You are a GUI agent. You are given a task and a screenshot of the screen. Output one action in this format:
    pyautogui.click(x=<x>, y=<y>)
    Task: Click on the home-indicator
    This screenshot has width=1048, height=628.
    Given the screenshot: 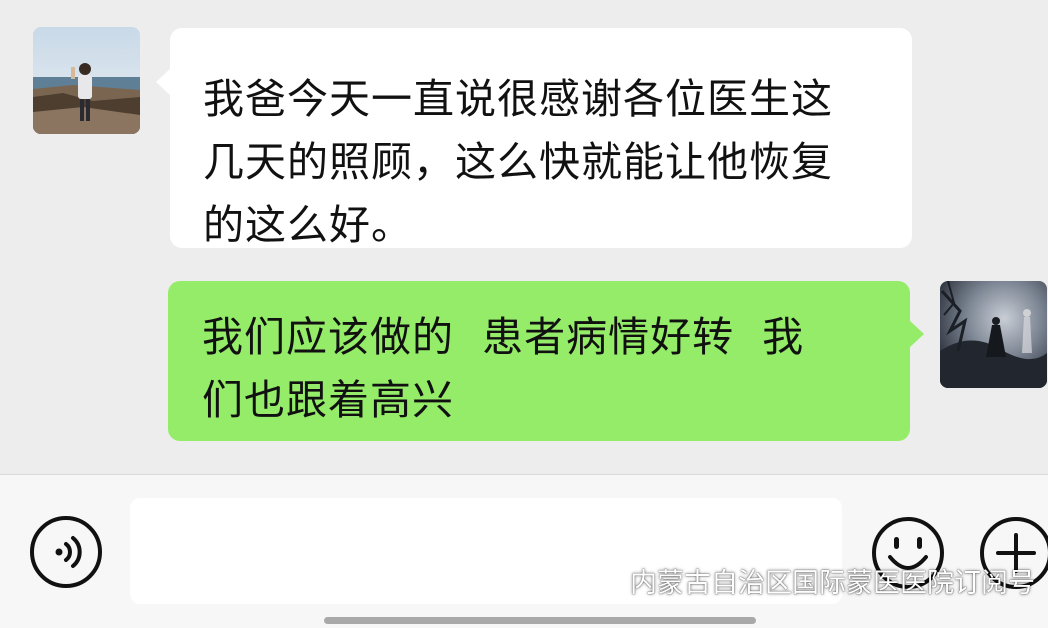 What is the action you would take?
    pyautogui.click(x=540, y=620)
    